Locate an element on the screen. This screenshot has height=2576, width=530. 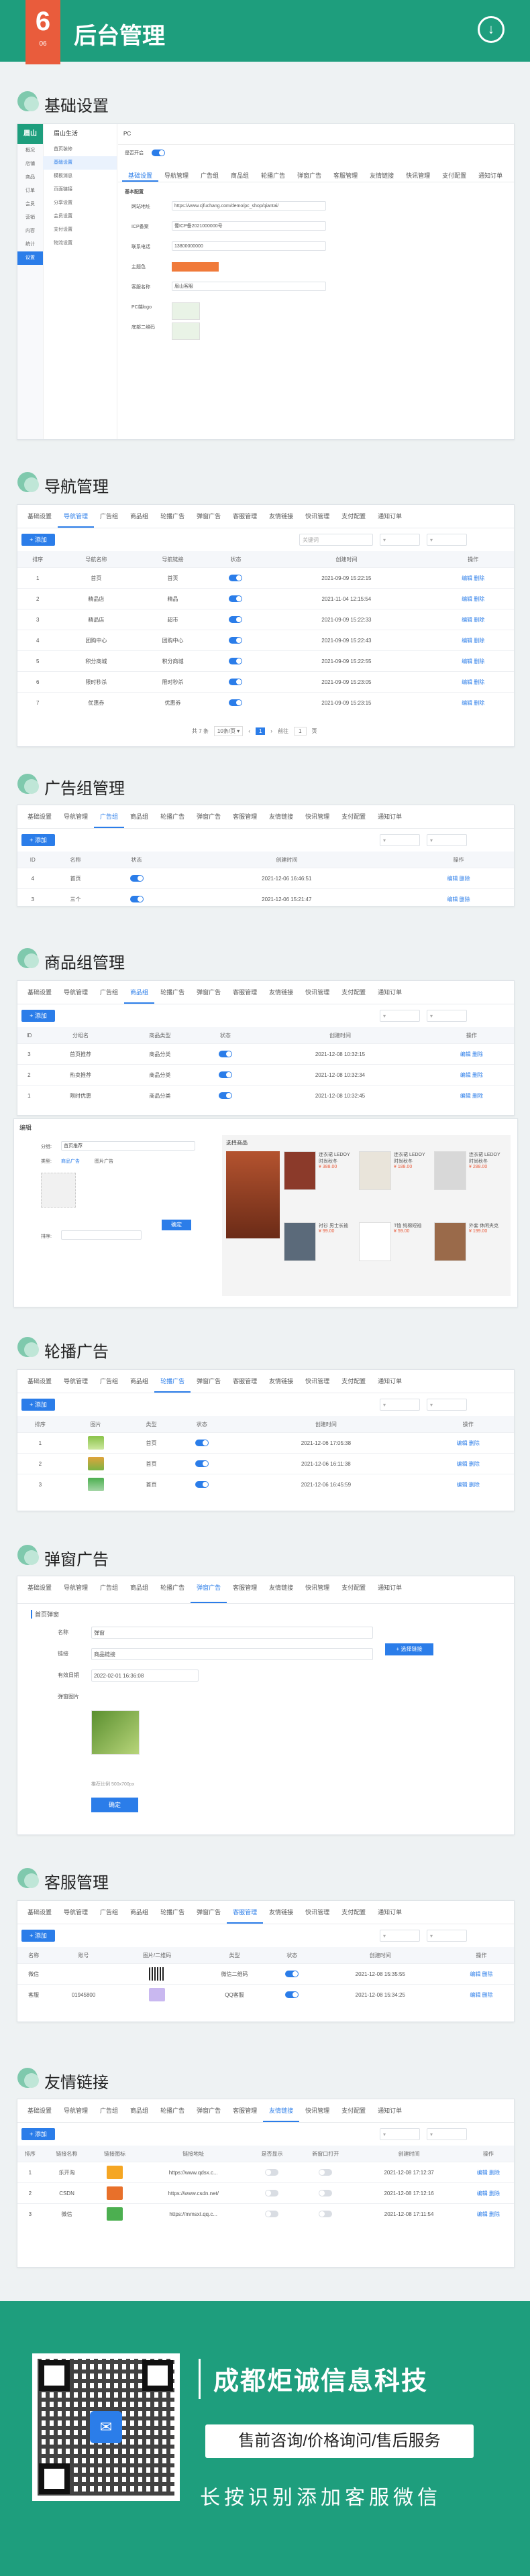
table-row: 3 首页 2021-12-06 16:45:59 编辑 删除 is located at coordinates (265, 1484).